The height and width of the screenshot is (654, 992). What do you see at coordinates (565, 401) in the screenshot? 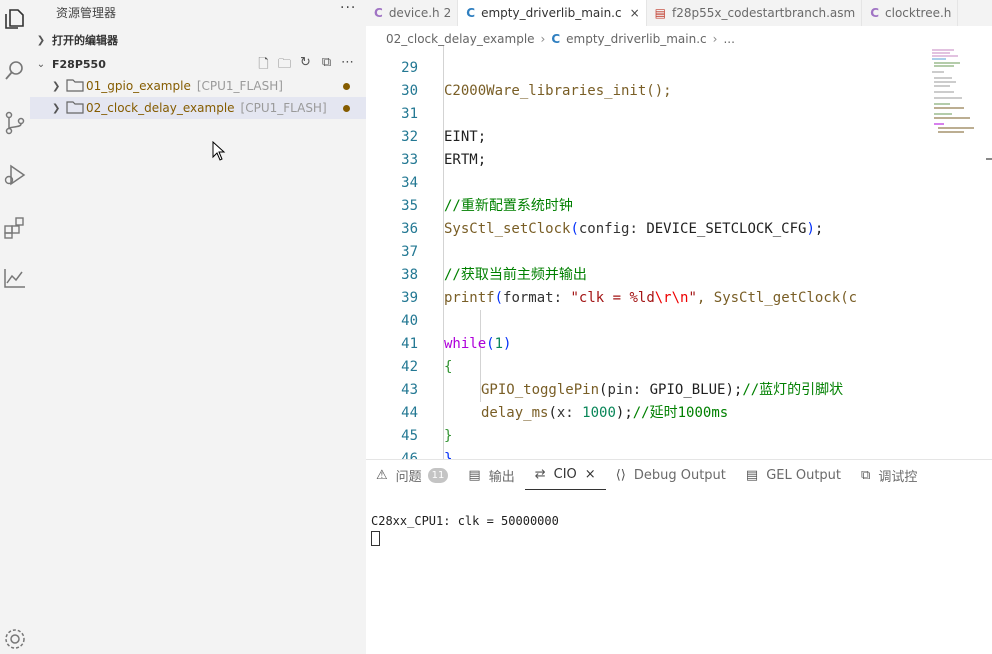
I see `code-line: 43 delay_ms(x: 1000);//延时1000ms` at bounding box center [565, 401].